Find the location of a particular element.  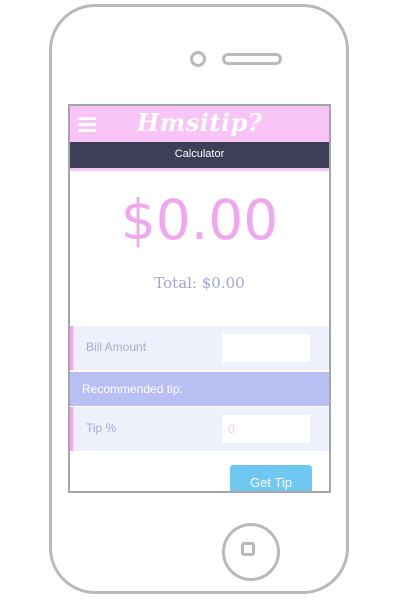

bill-amount-label: Bill Amount is located at coordinates (116, 347).